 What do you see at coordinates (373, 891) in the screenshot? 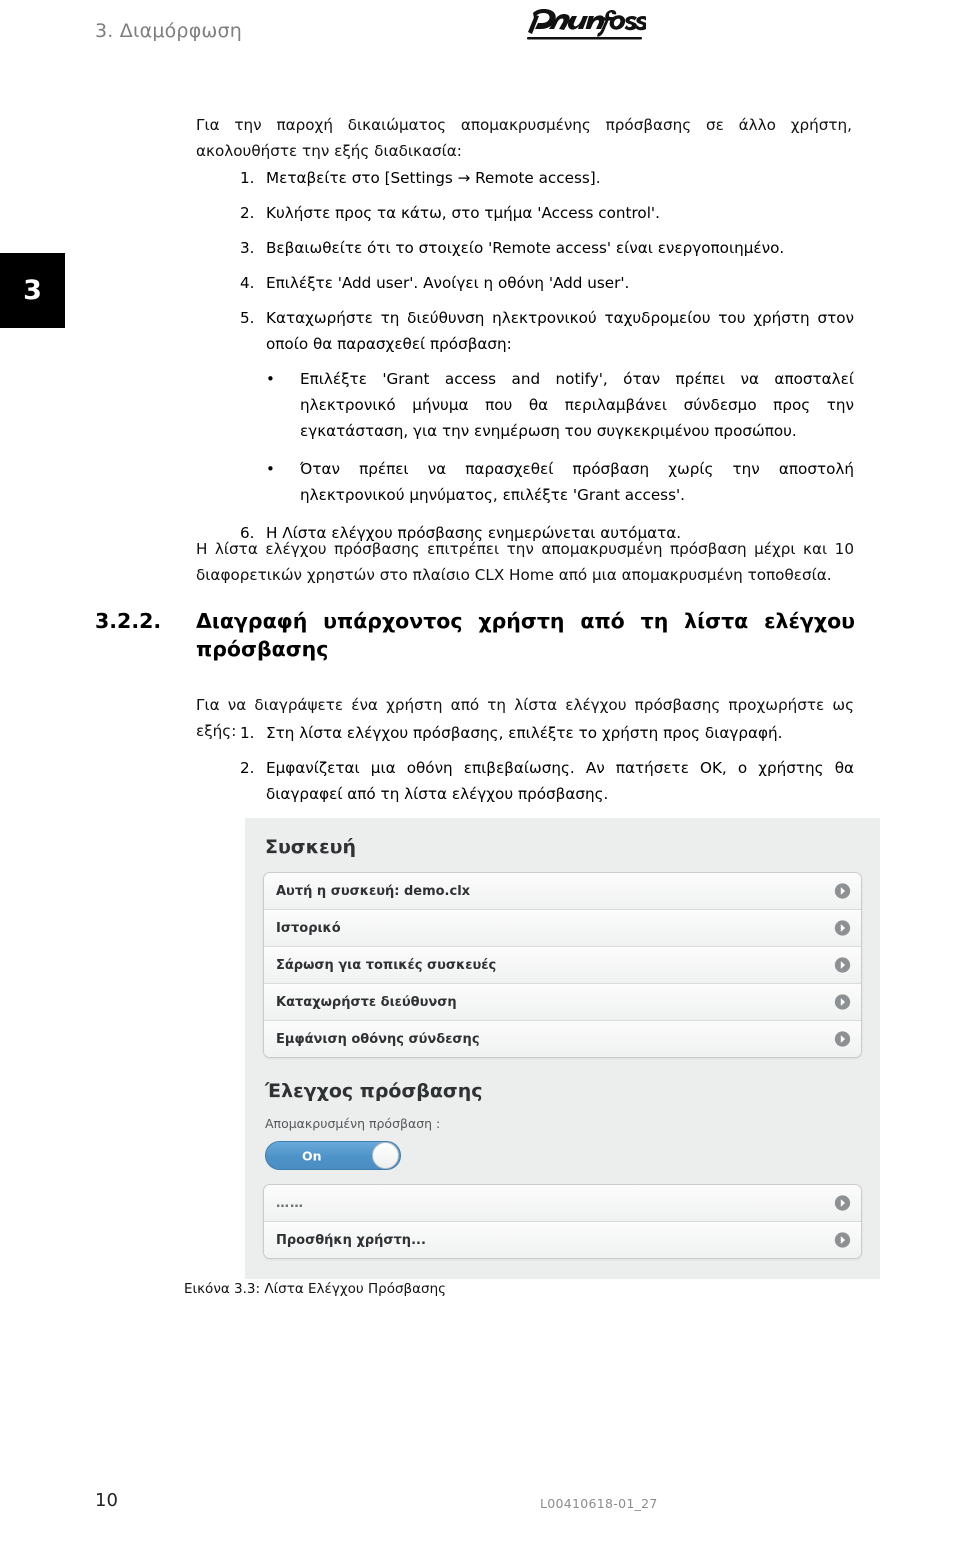
I see `device-row-label: Αυτή η συσκευή: demo.clx` at bounding box center [373, 891].